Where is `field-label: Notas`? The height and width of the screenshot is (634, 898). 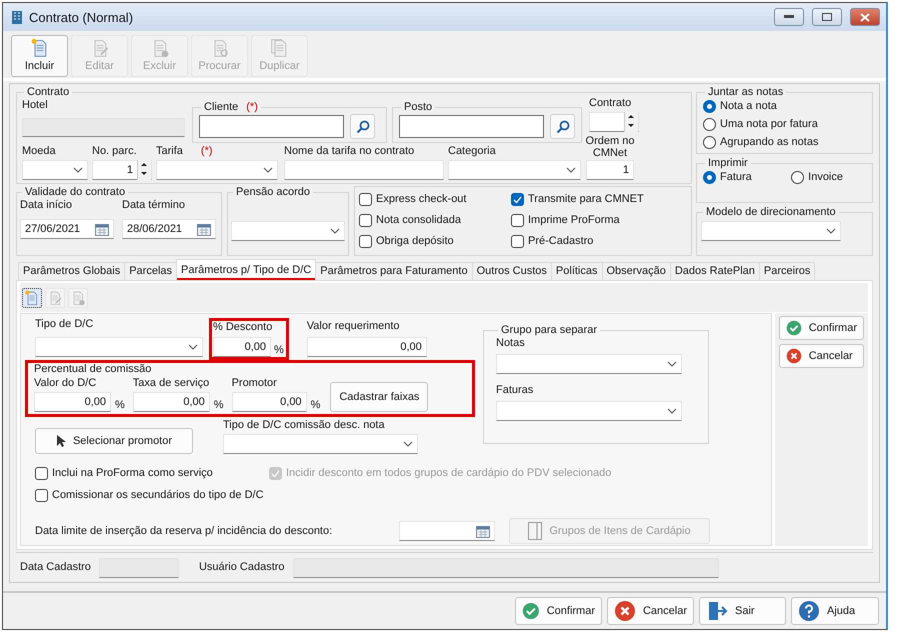 field-label: Notas is located at coordinates (511, 343).